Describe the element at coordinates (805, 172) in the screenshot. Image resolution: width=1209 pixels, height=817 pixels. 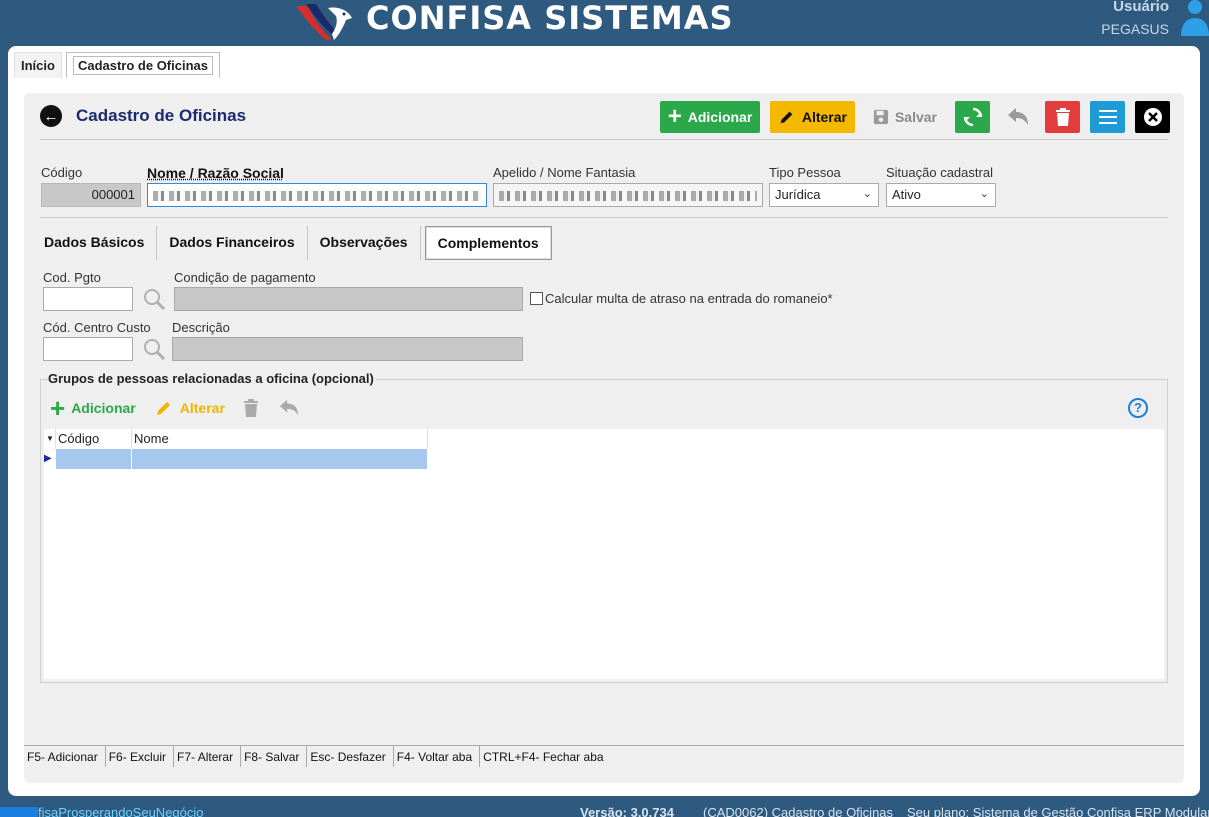
I see `tipo-pessoa-label: Tipo Pessoa` at that location.